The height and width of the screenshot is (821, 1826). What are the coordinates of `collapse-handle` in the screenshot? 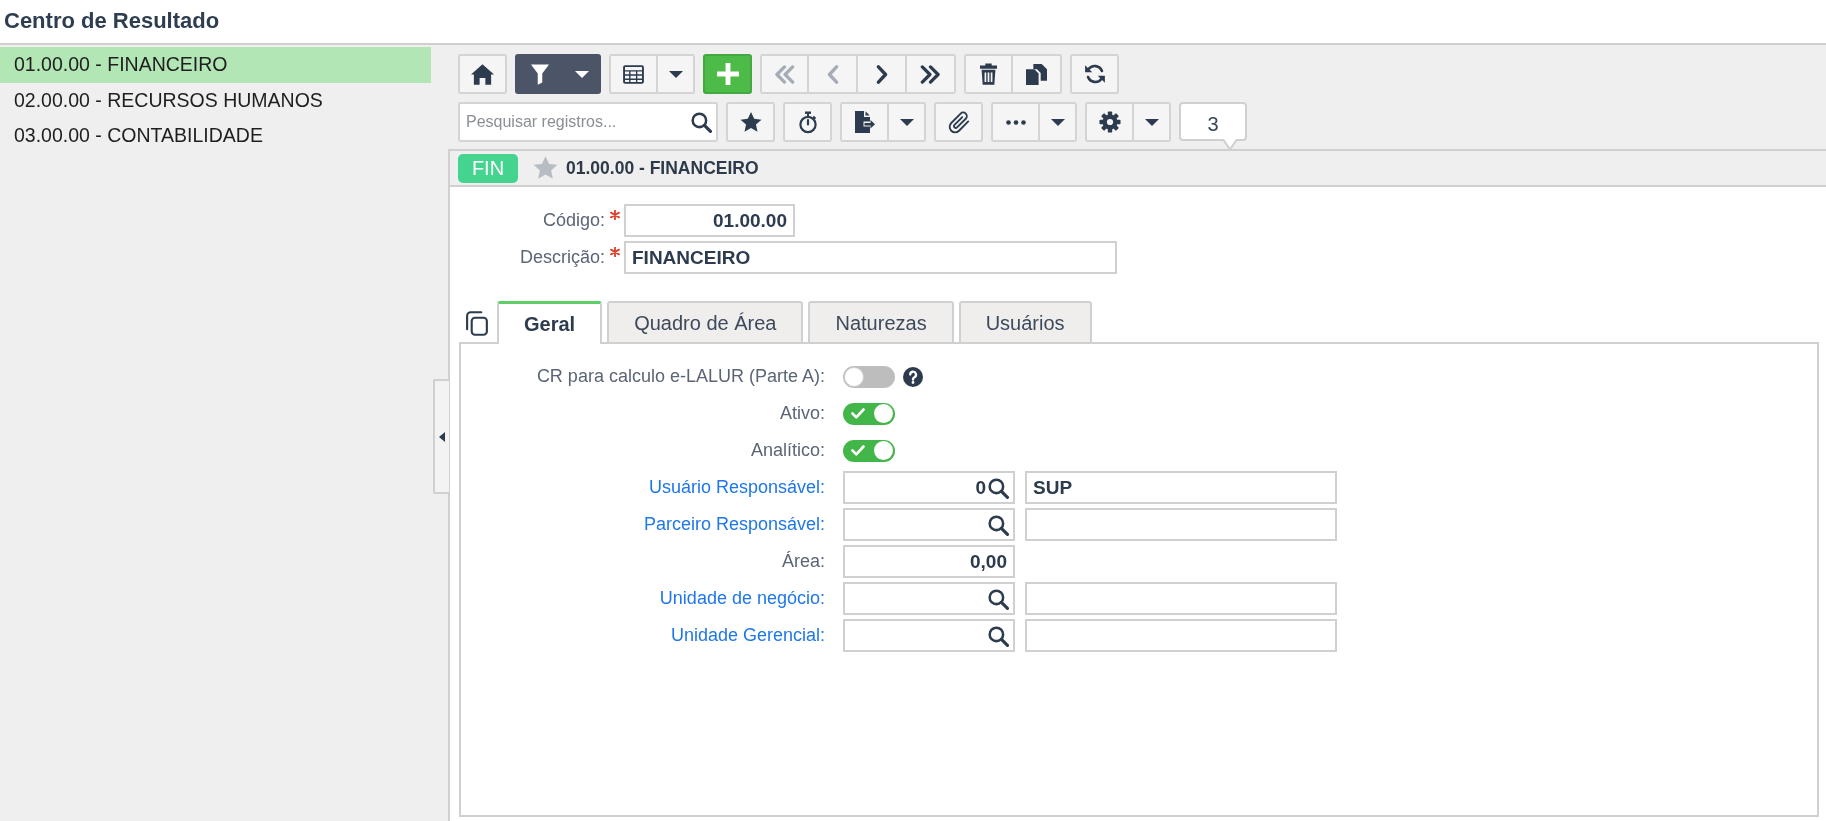 It's located at (441, 436).